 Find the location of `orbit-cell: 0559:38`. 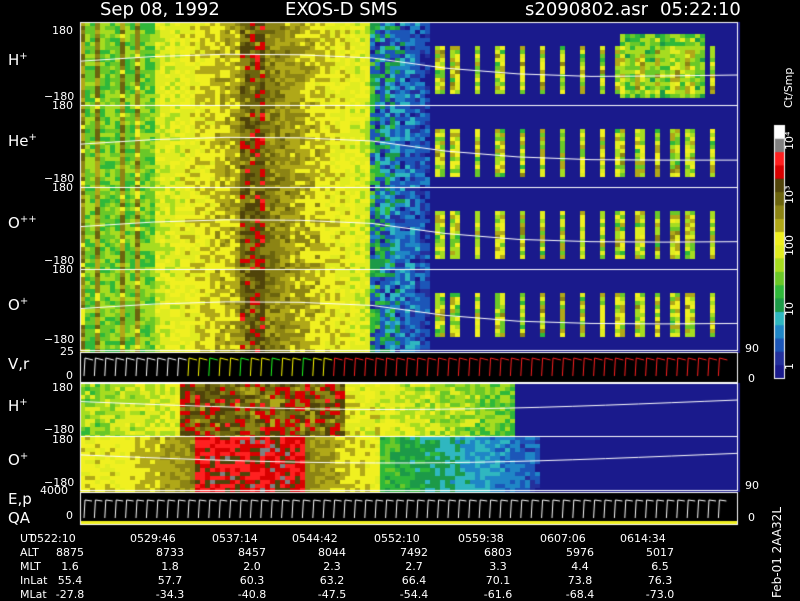

orbit-cell: 0559:38 is located at coordinates (481, 538).